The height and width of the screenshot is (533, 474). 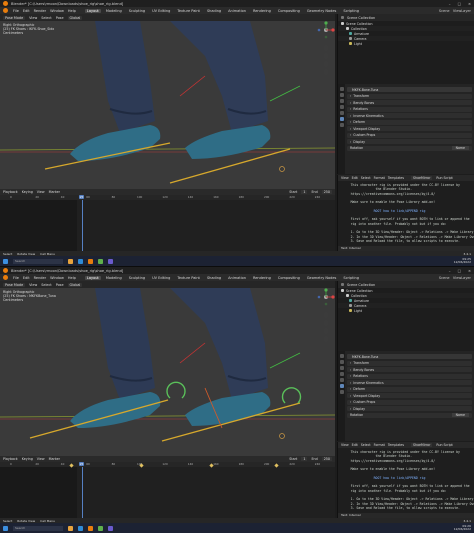 I want to click on axis-gizmo-icon, so click(x=326, y=297).